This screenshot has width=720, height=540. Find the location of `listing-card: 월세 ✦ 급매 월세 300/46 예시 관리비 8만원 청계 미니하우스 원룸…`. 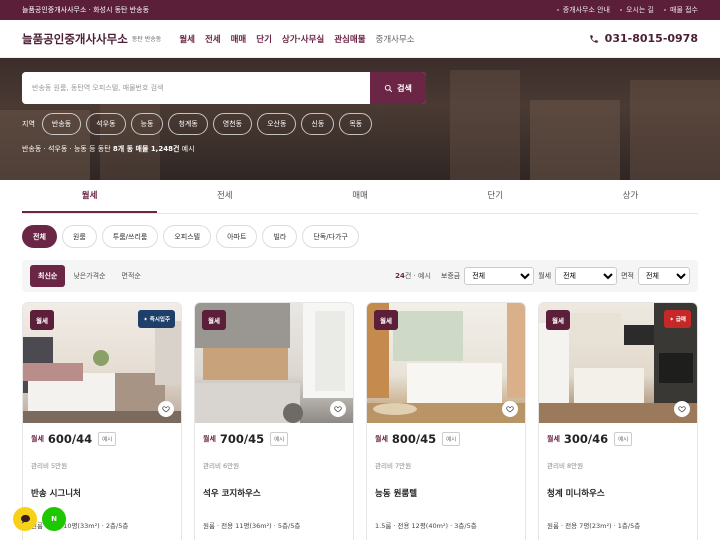

listing-card: 월세 ✦ 급매 월세 300/46 예시 관리비 8만원 청계 미니하우스 원룸… is located at coordinates (618, 421).